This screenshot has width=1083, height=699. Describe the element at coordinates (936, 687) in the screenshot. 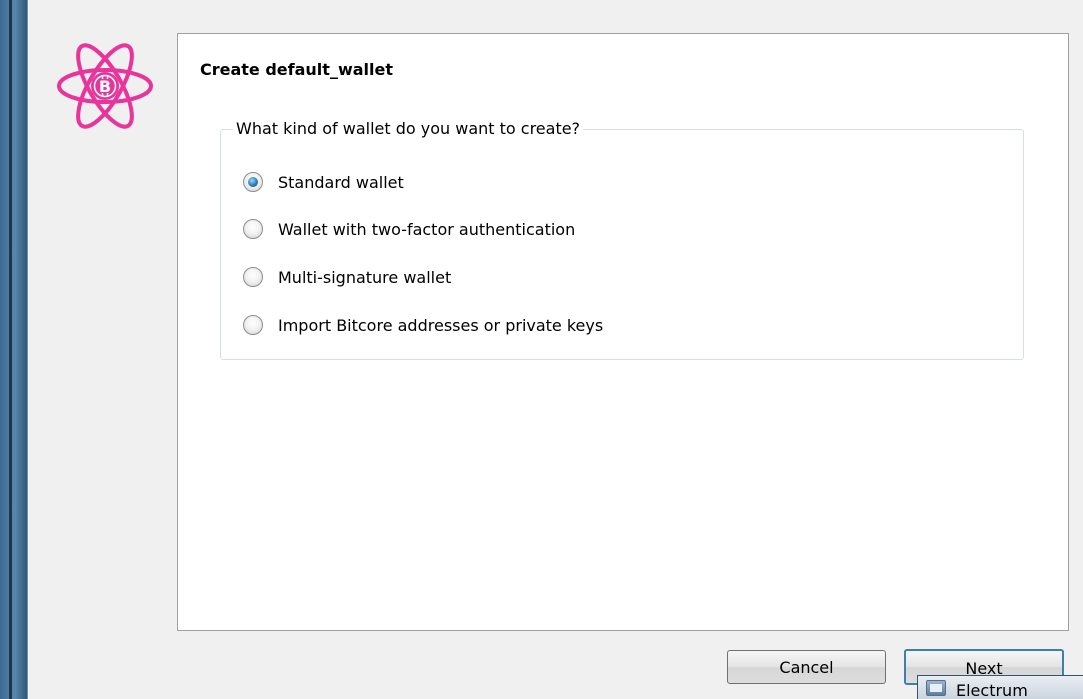

I see `window-icon` at that location.